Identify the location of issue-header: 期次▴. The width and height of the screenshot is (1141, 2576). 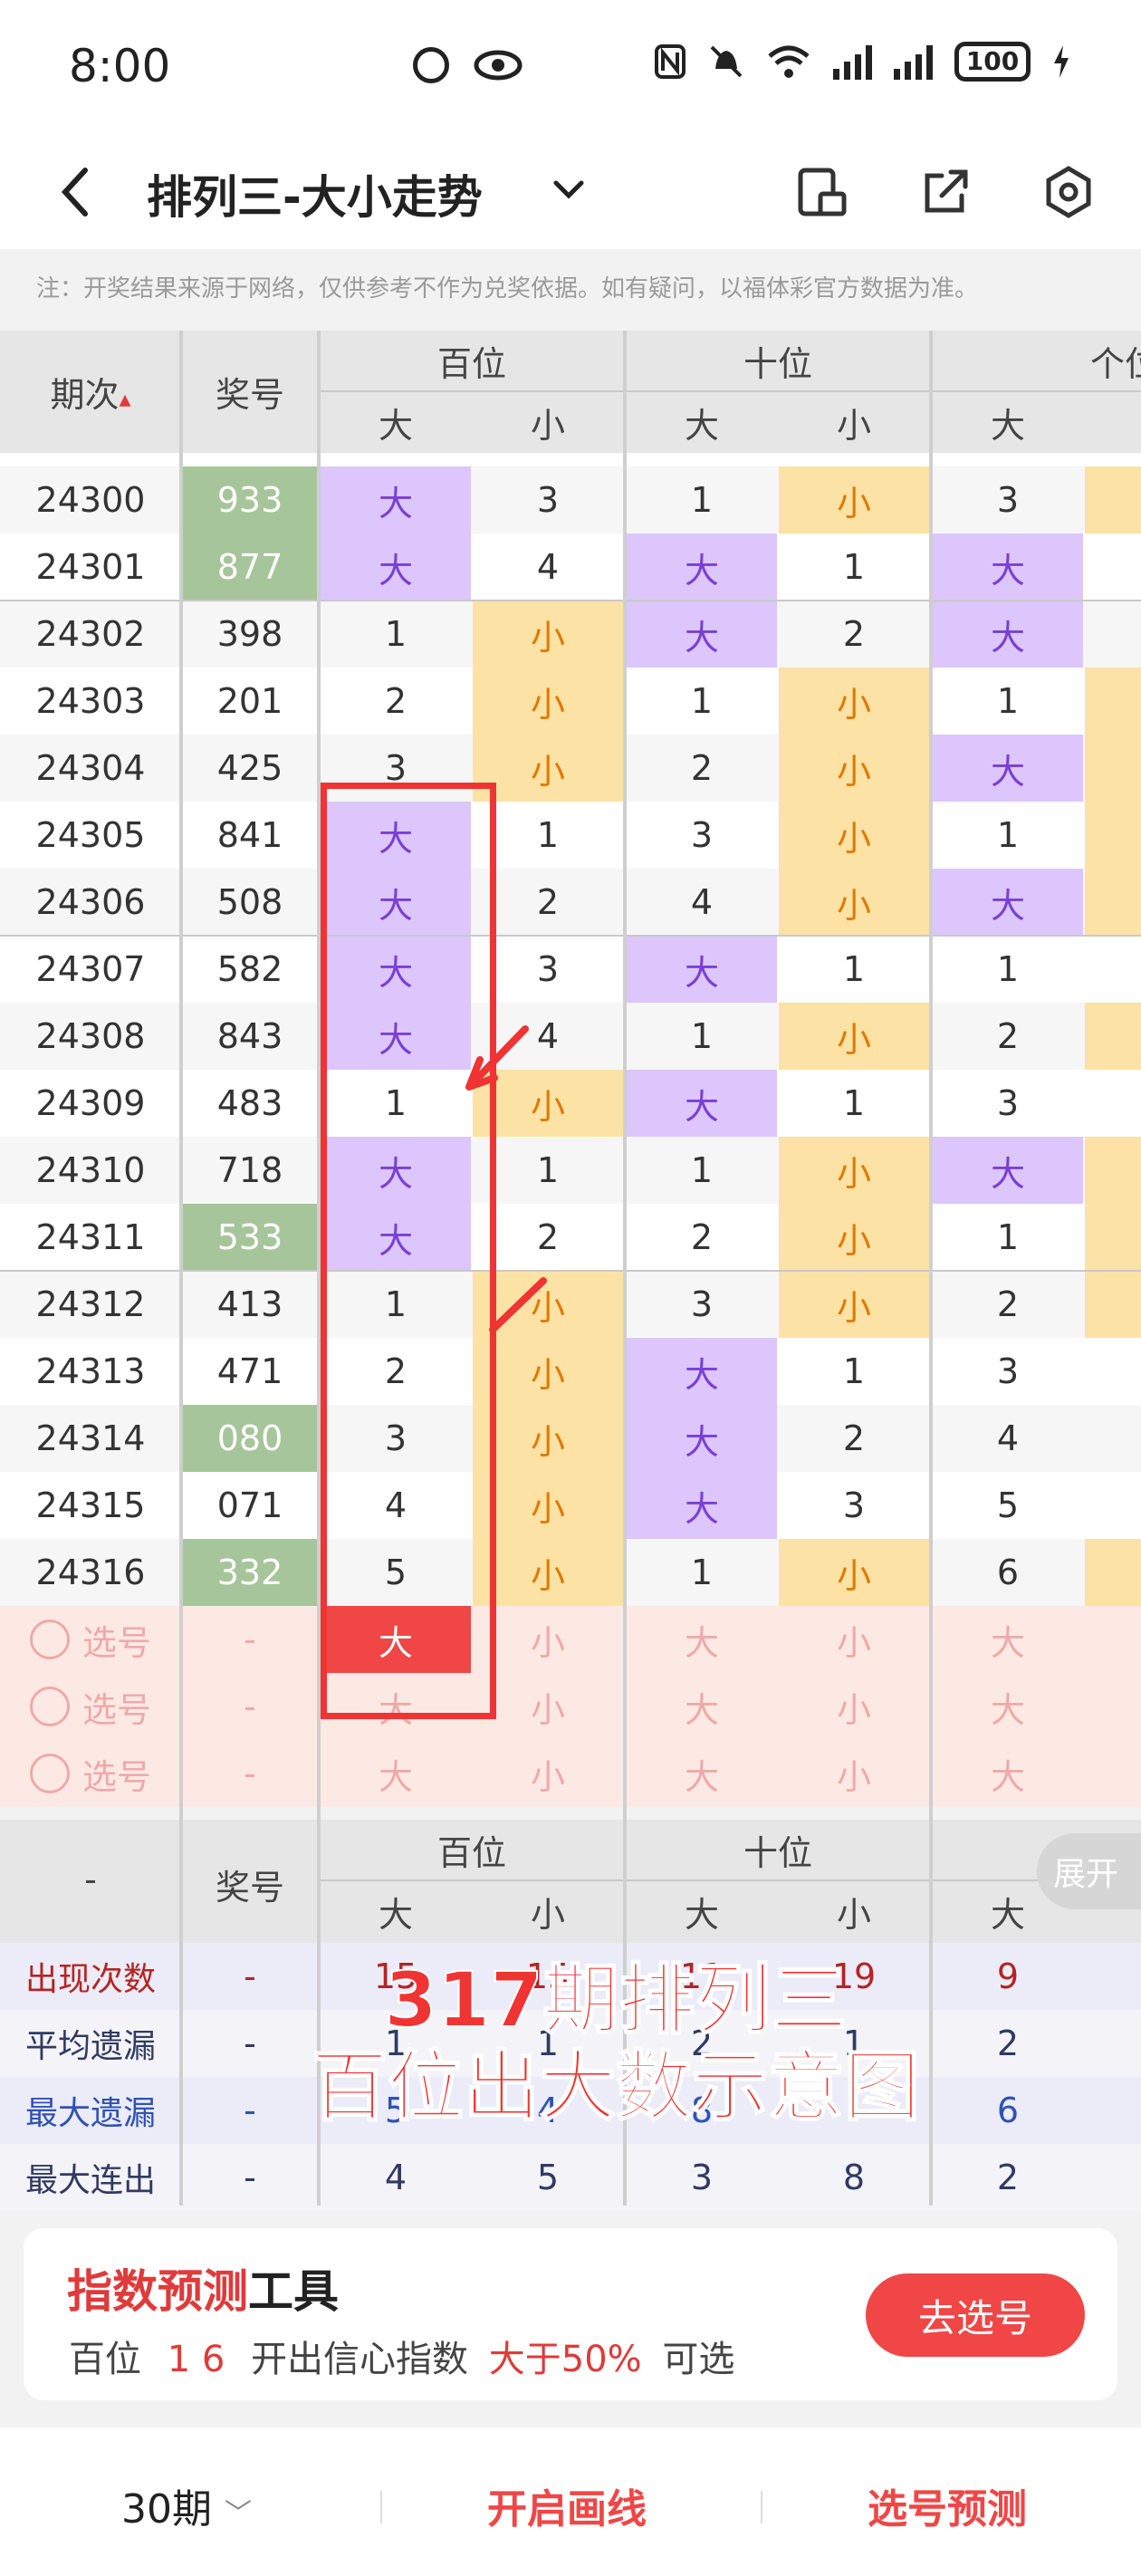
(90, 392).